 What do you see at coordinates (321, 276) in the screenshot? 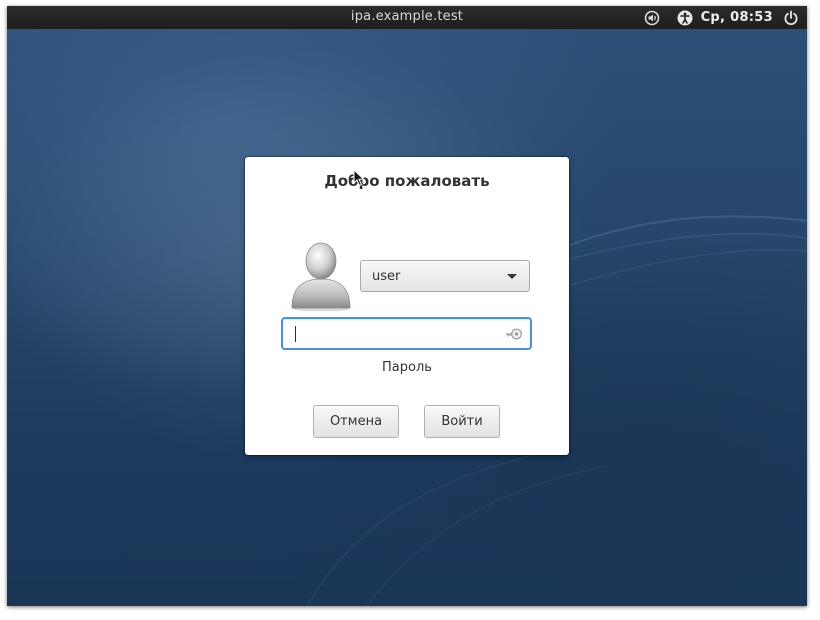
I see `user-avatar-icon` at bounding box center [321, 276].